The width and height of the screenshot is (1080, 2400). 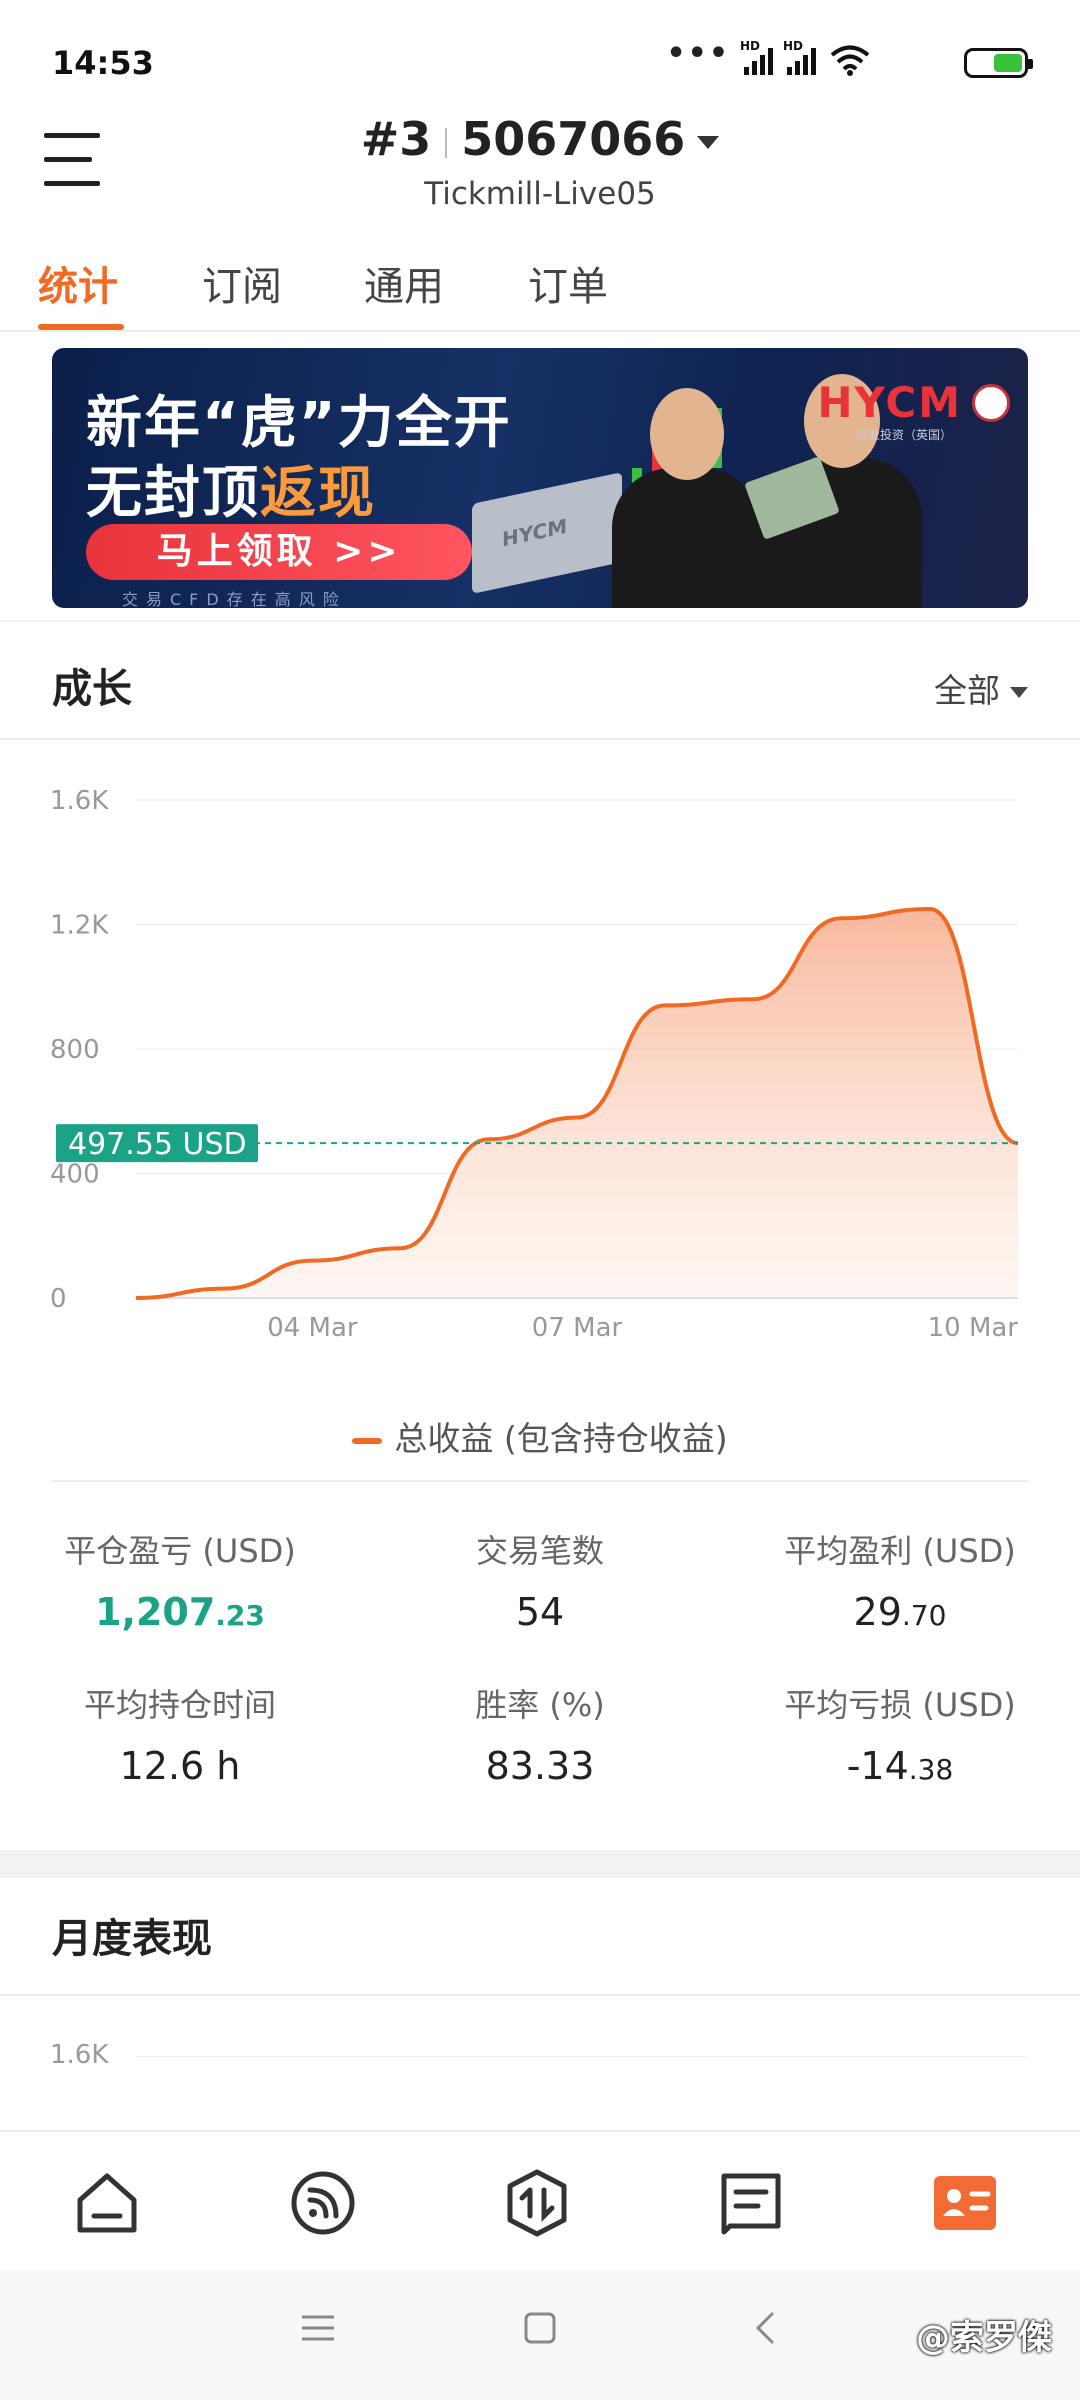 What do you see at coordinates (547, 533) in the screenshot?
I see `laptop-graphic: HYCM` at bounding box center [547, 533].